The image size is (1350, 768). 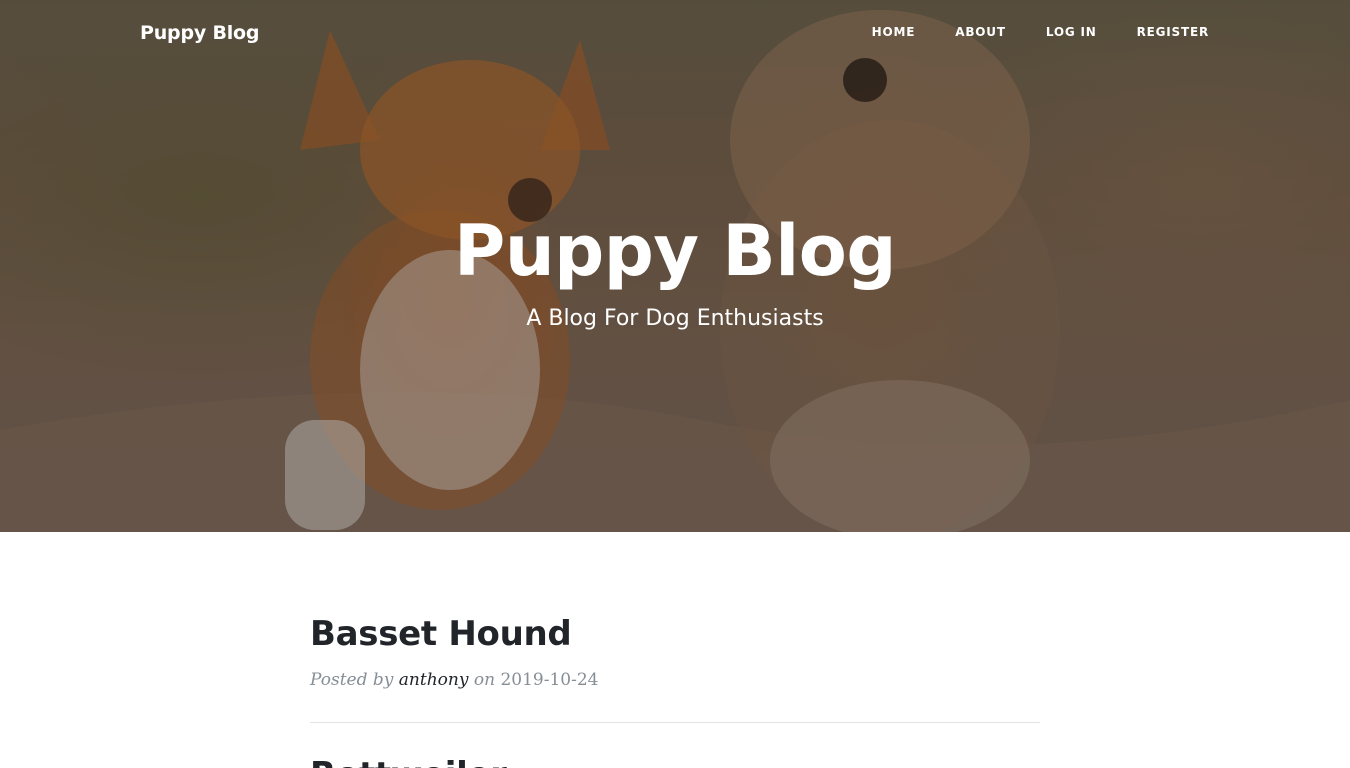 What do you see at coordinates (675, 251) in the screenshot?
I see `hero-title: Puppy Blog` at bounding box center [675, 251].